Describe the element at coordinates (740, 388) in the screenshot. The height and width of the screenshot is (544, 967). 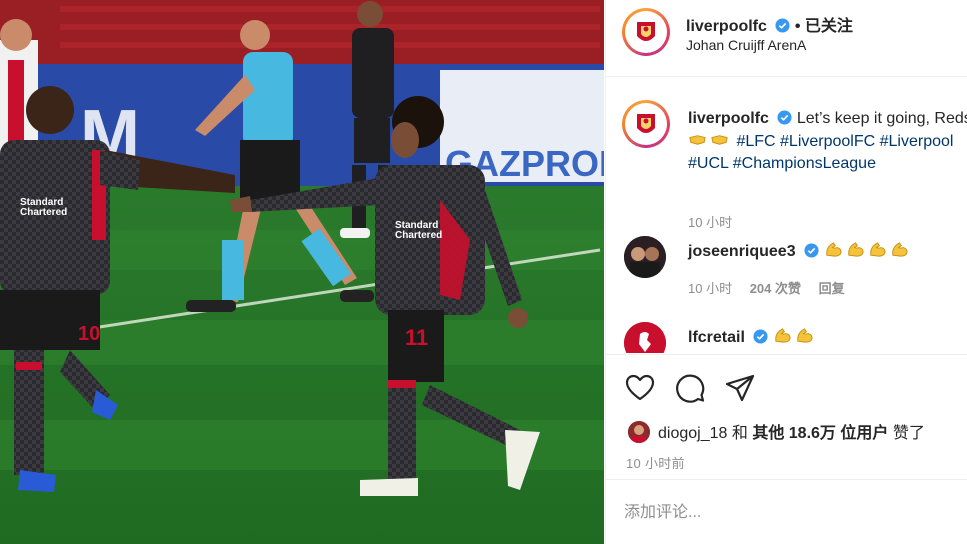
I see `send-icon` at that location.